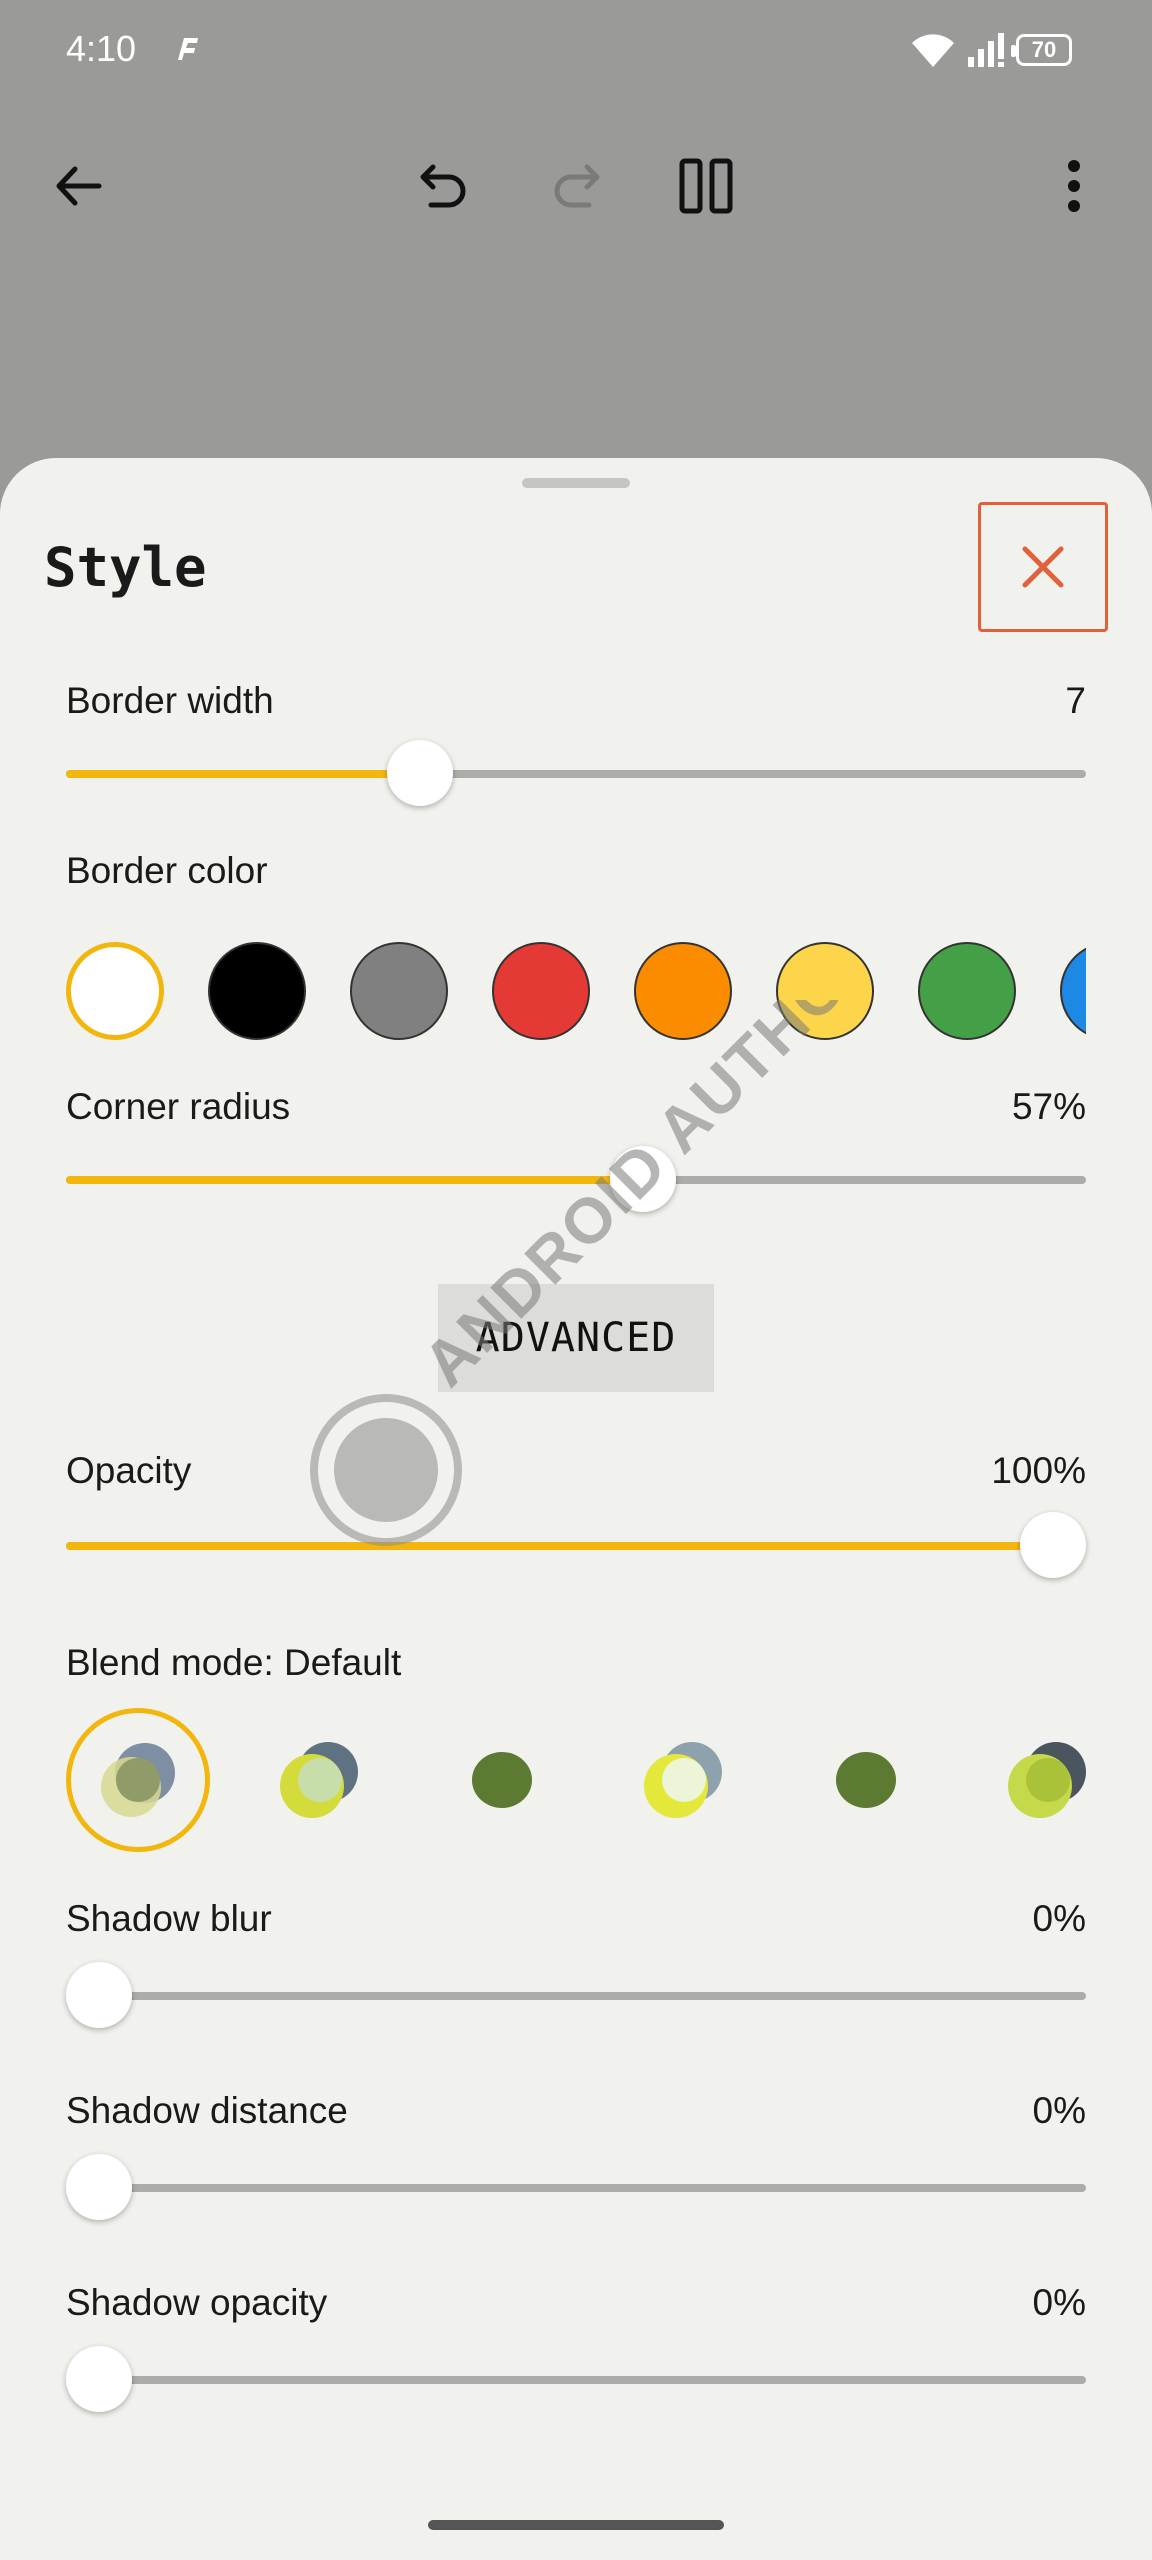  I want to click on battery-icon: 70, so click(1041, 50).